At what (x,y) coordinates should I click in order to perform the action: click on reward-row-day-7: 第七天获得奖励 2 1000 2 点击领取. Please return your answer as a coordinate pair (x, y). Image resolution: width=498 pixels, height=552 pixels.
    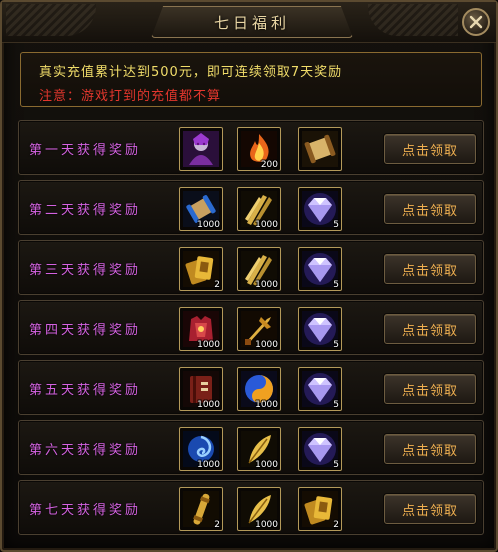
    Looking at the image, I should click on (251, 507).